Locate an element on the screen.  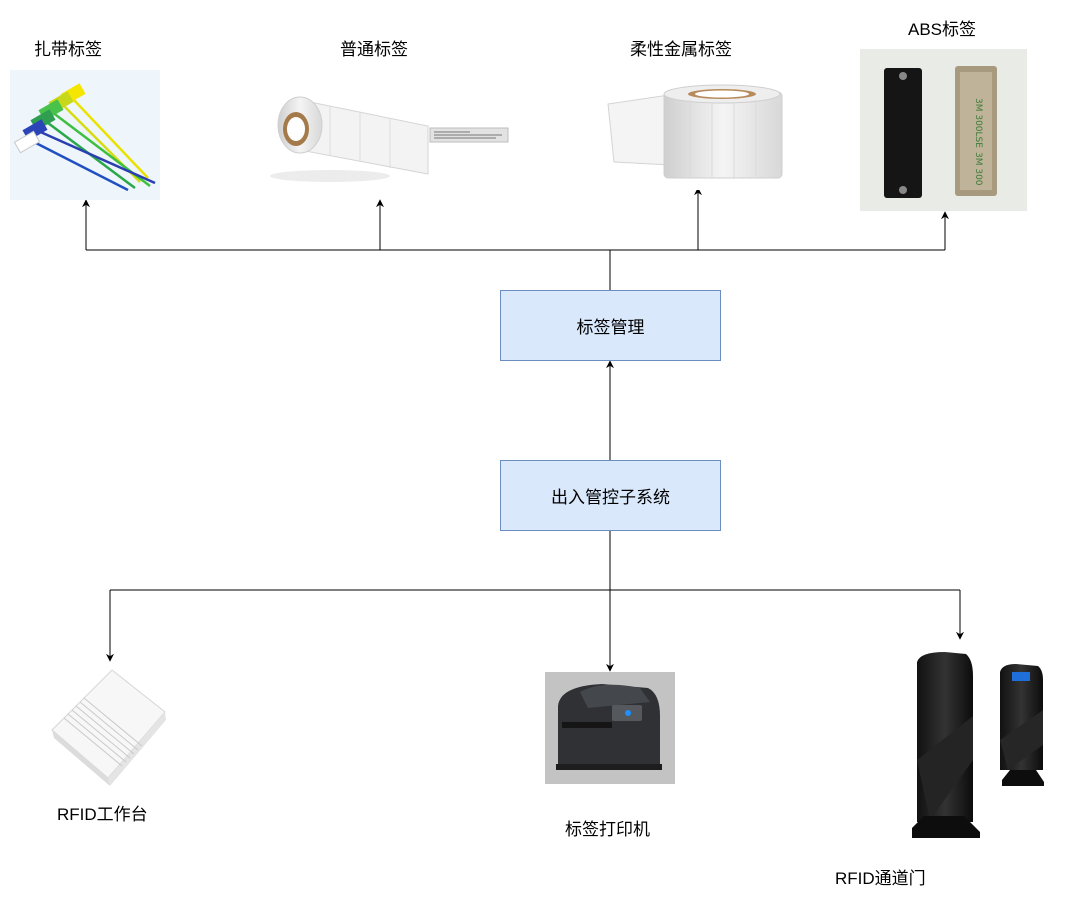
abs-tag-label: ABS标签 is located at coordinates (942, 29).